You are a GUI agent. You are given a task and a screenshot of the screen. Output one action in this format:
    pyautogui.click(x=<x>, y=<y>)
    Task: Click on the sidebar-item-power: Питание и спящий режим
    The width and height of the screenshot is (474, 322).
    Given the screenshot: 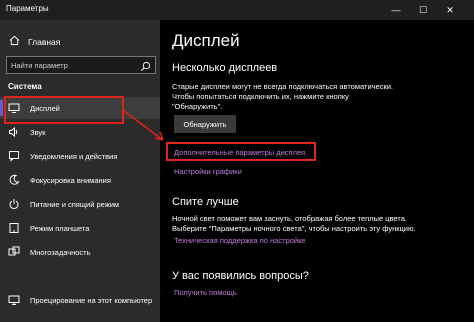 What is the action you would take?
    pyautogui.click(x=80, y=204)
    